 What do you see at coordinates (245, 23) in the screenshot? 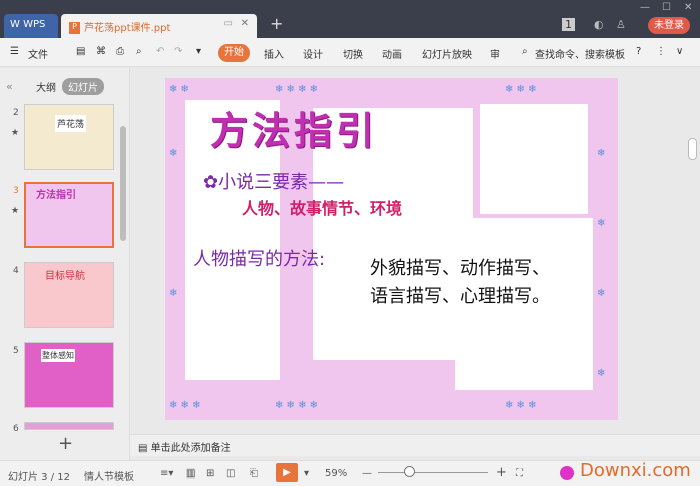
I see `close-tab-icon: ✕` at bounding box center [245, 23].